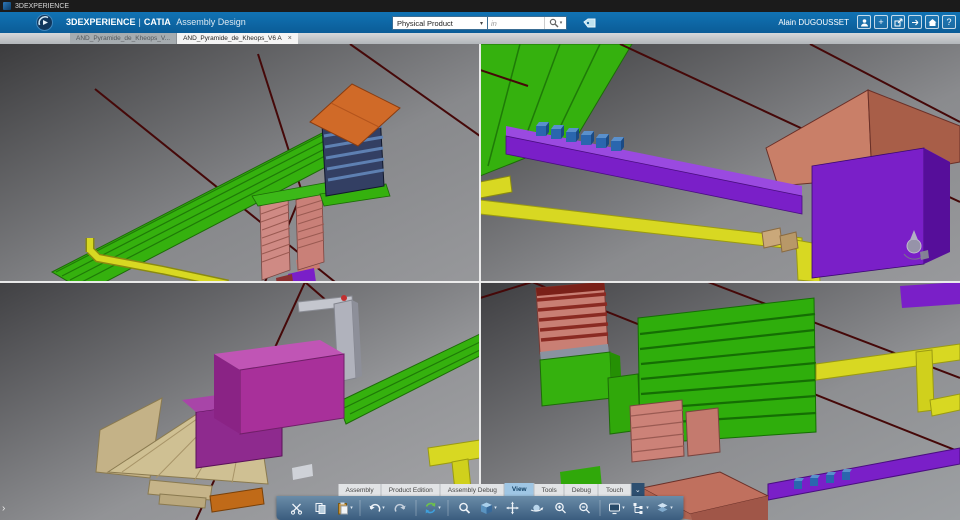 This screenshot has width=960, height=520. I want to click on add-button: +, so click(881, 22).